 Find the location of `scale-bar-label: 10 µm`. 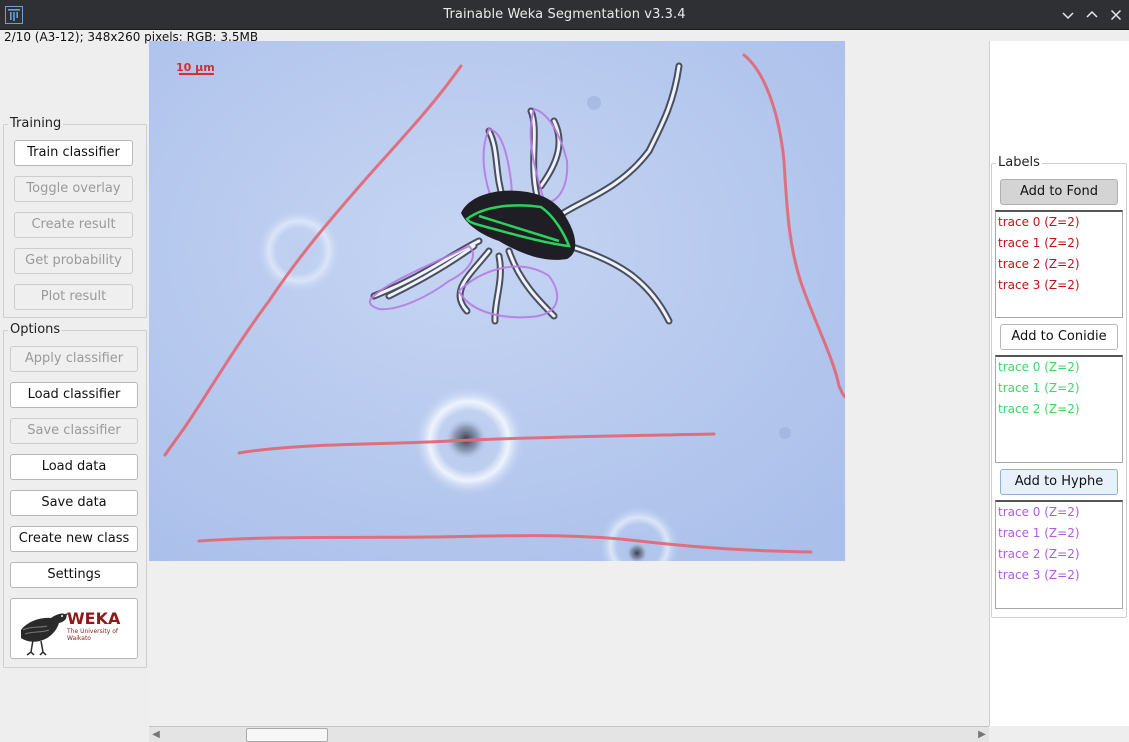

scale-bar-label: 10 µm is located at coordinates (195, 67).